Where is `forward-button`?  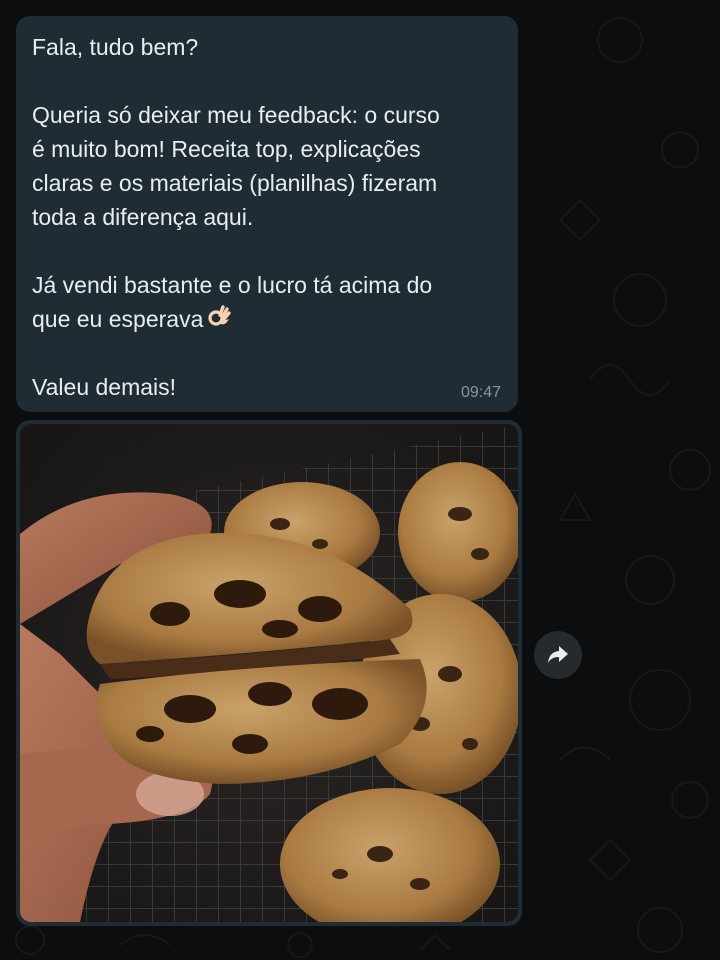 forward-button is located at coordinates (558, 655).